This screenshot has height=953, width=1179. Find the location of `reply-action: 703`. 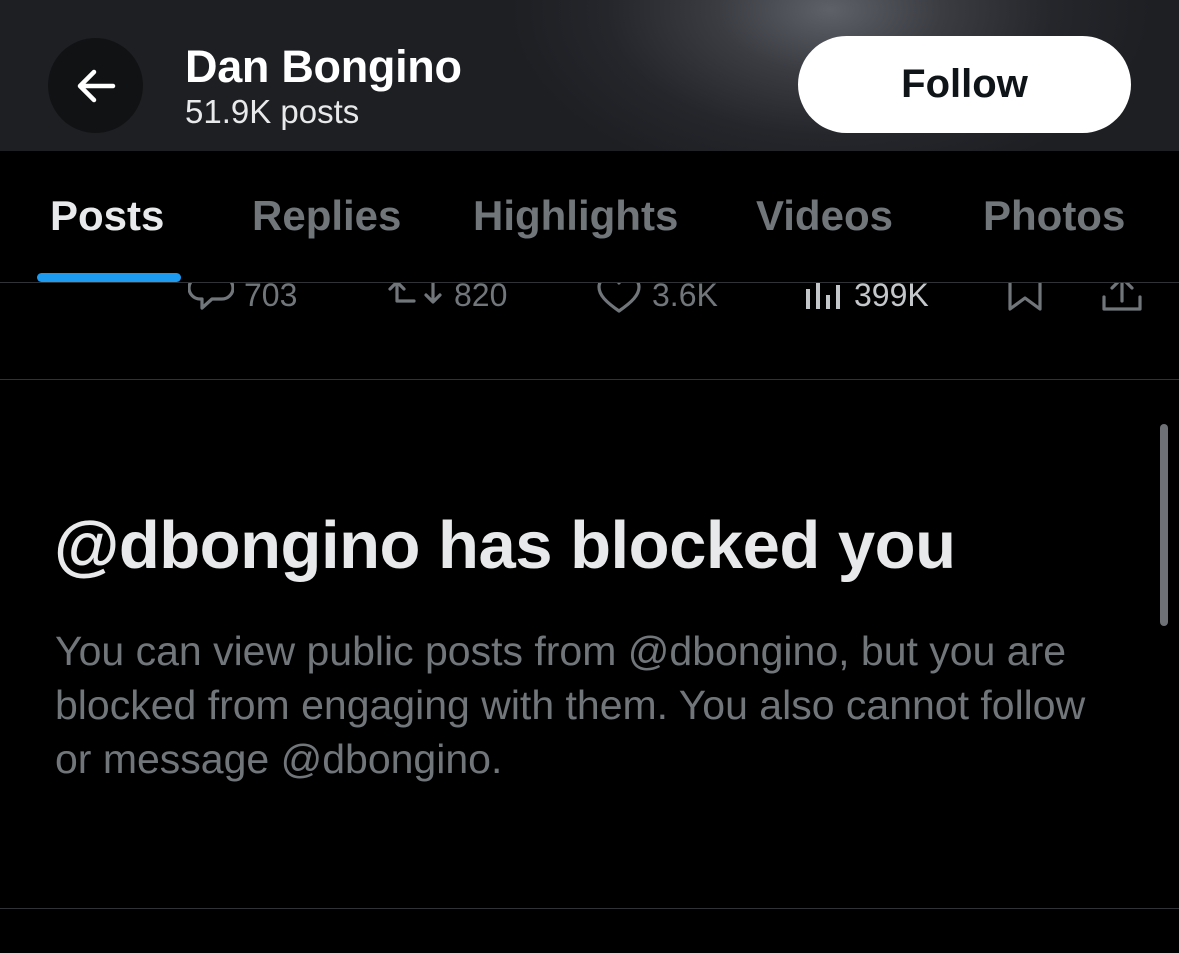

reply-action: 703 is located at coordinates (242, 299).